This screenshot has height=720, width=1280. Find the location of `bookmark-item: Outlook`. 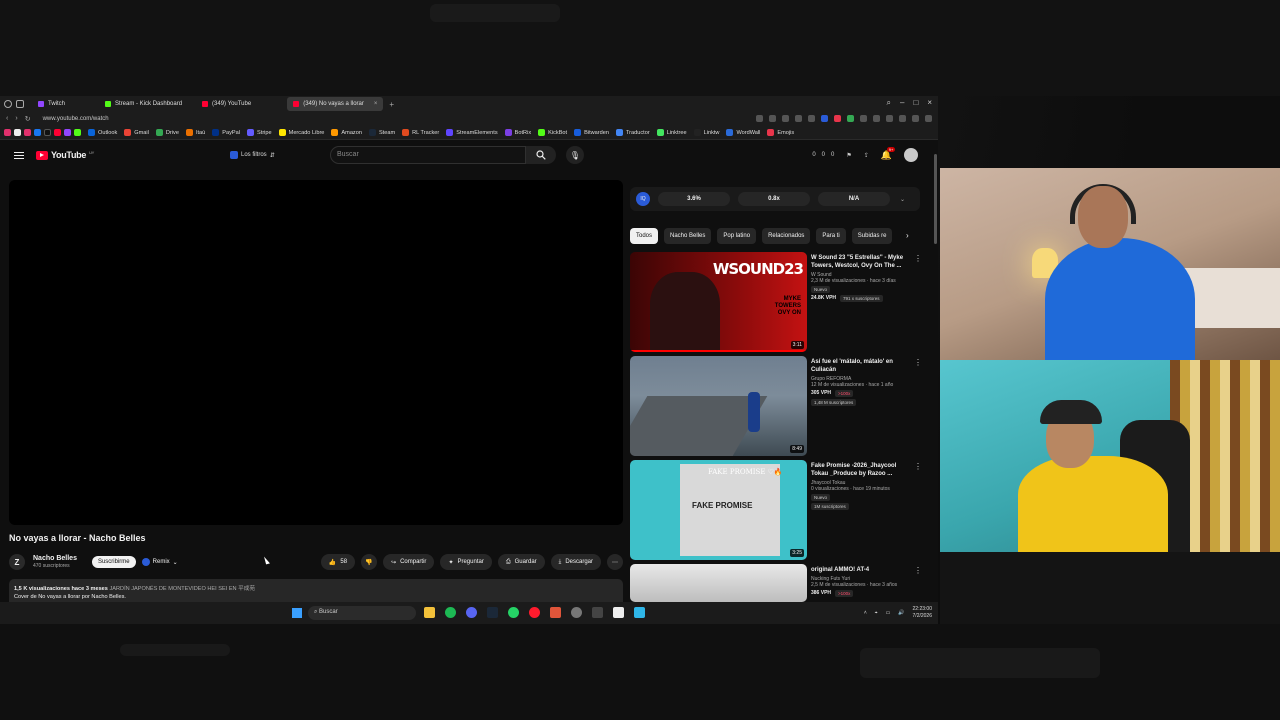

bookmark-item: Outlook is located at coordinates (102, 132).